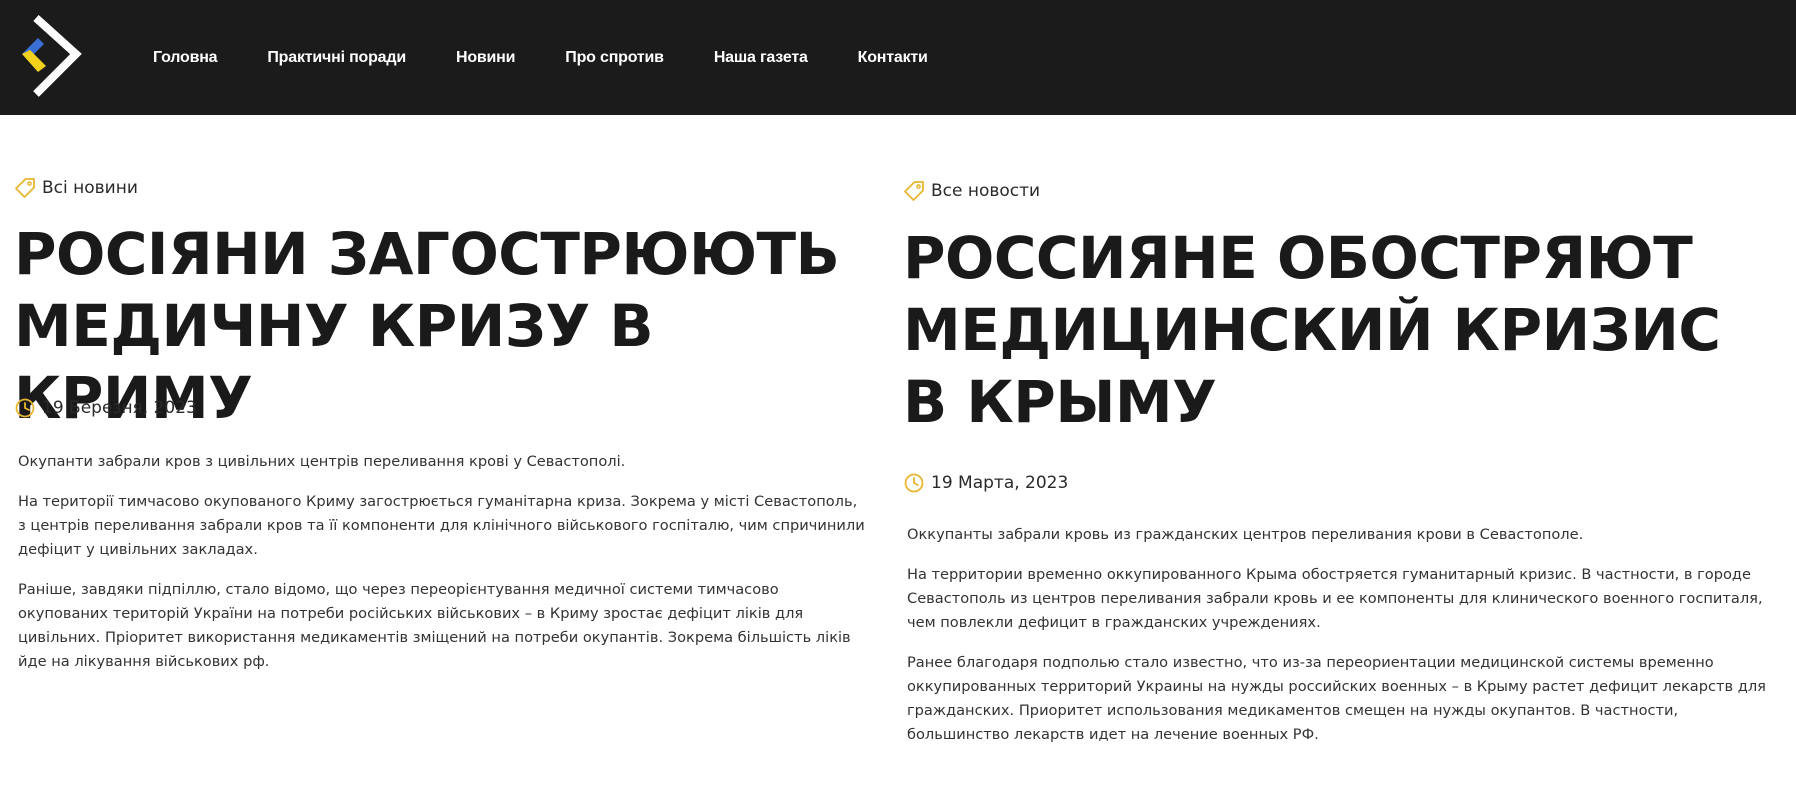  Describe the element at coordinates (761, 58) in the screenshot. I see `nav-item-our-newspaper: Наша газета` at that location.